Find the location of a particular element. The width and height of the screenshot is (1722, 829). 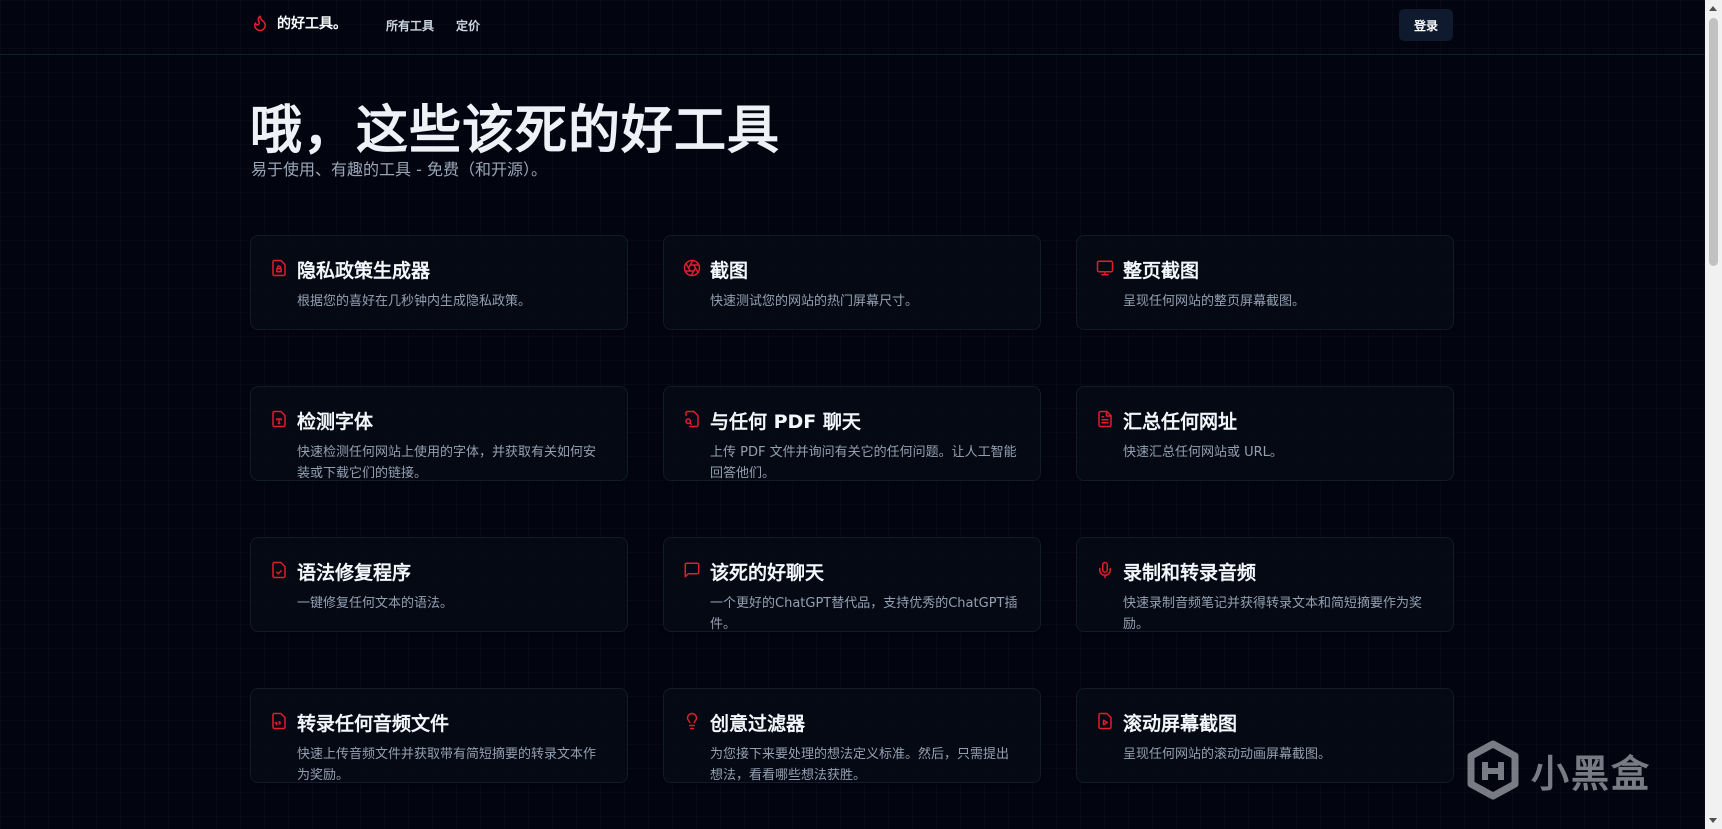

tool-description: 根据您的喜好在几秒钟内生成隐私政策。 is located at coordinates (414, 301).